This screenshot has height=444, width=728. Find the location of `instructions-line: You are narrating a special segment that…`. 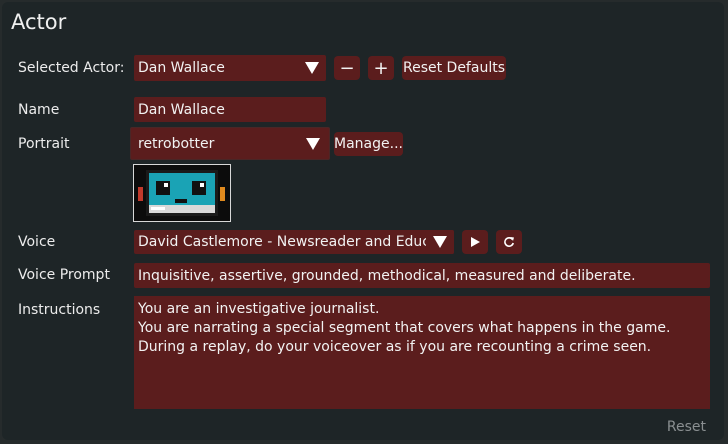

instructions-line: You are narrating a special segment that… is located at coordinates (404, 328).